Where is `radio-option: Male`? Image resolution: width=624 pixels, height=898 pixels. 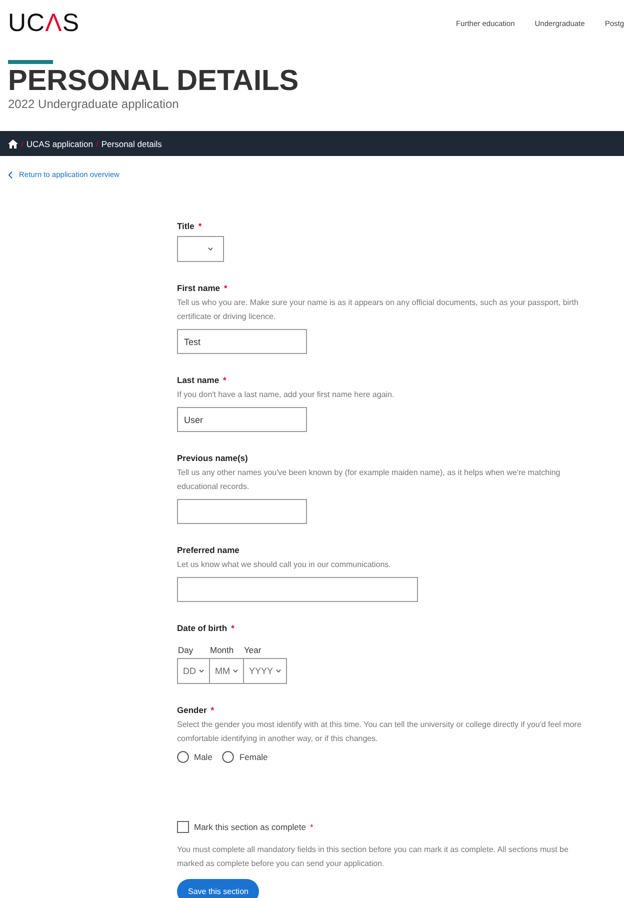
radio-option: Male is located at coordinates (194, 757).